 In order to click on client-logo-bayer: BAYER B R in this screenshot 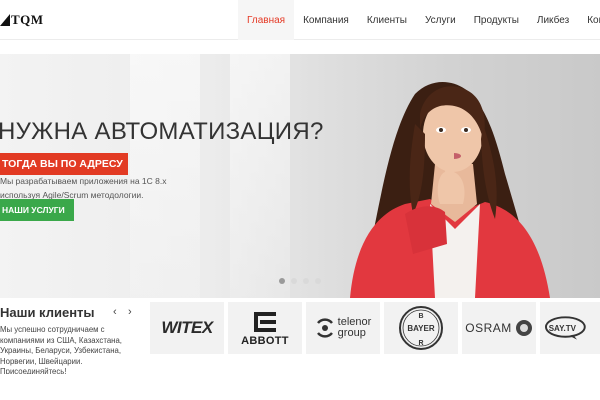, I will do `click(421, 328)`.